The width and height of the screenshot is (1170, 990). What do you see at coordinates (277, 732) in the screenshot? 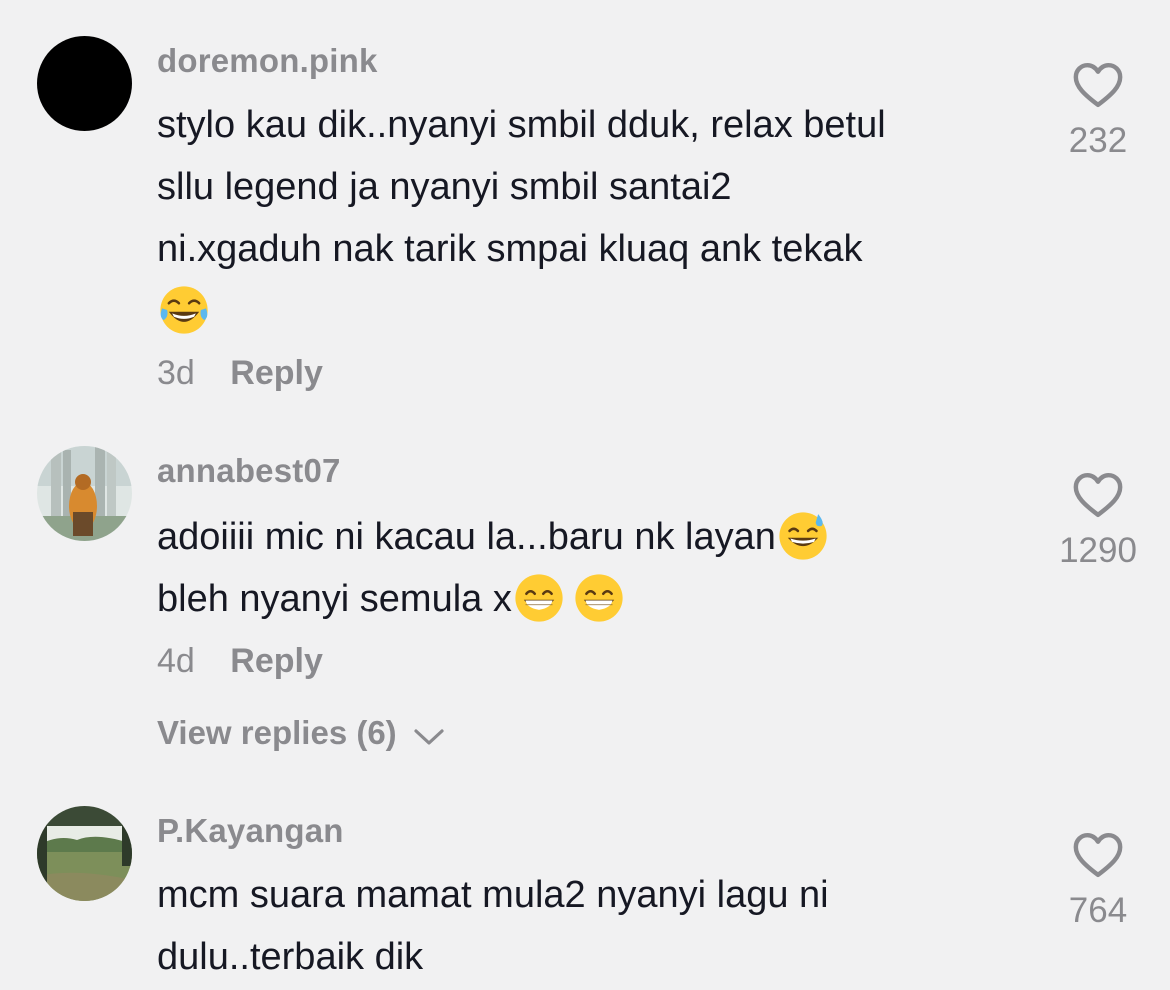
I see `view-replies-label: View replies (6)` at bounding box center [277, 732].